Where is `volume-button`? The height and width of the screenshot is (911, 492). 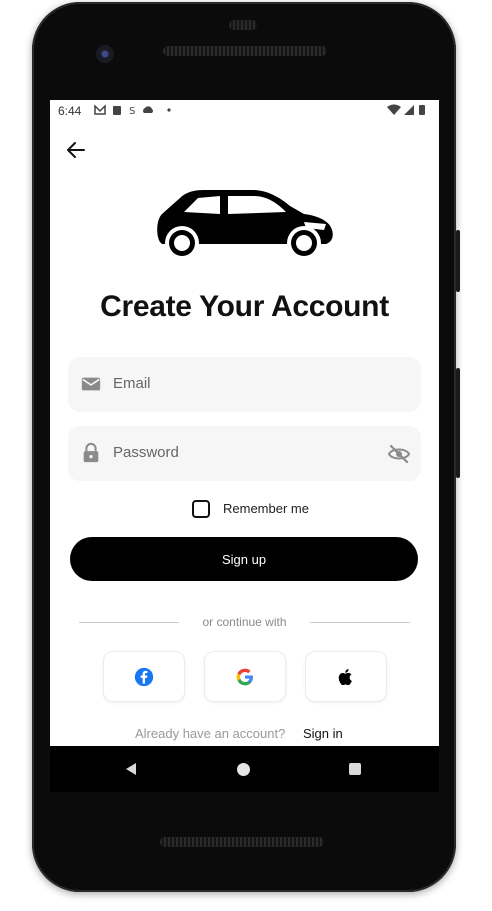
volume-button is located at coordinates (458, 423).